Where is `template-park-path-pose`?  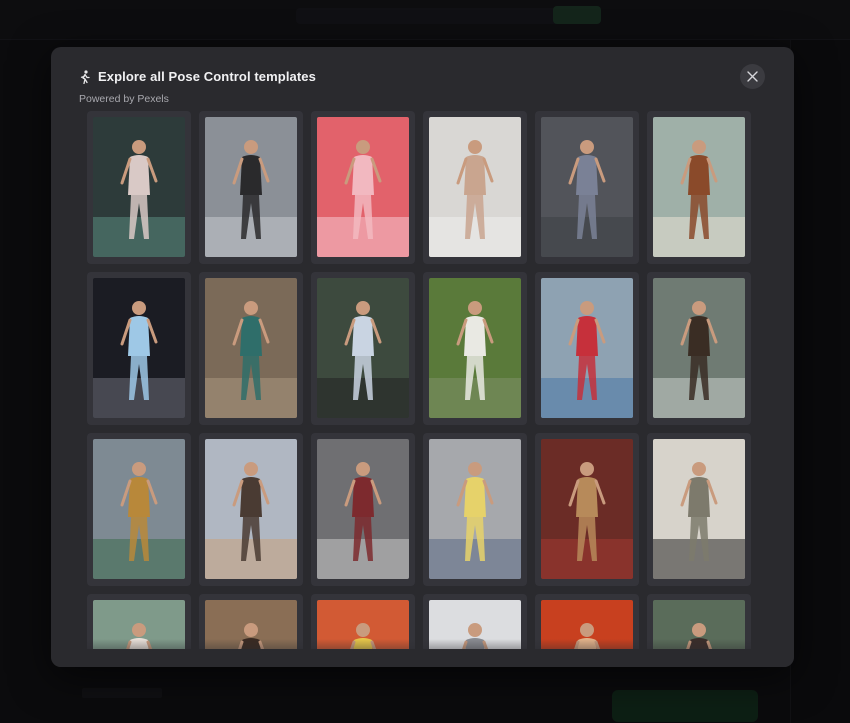
template-park-path-pose is located at coordinates (475, 348).